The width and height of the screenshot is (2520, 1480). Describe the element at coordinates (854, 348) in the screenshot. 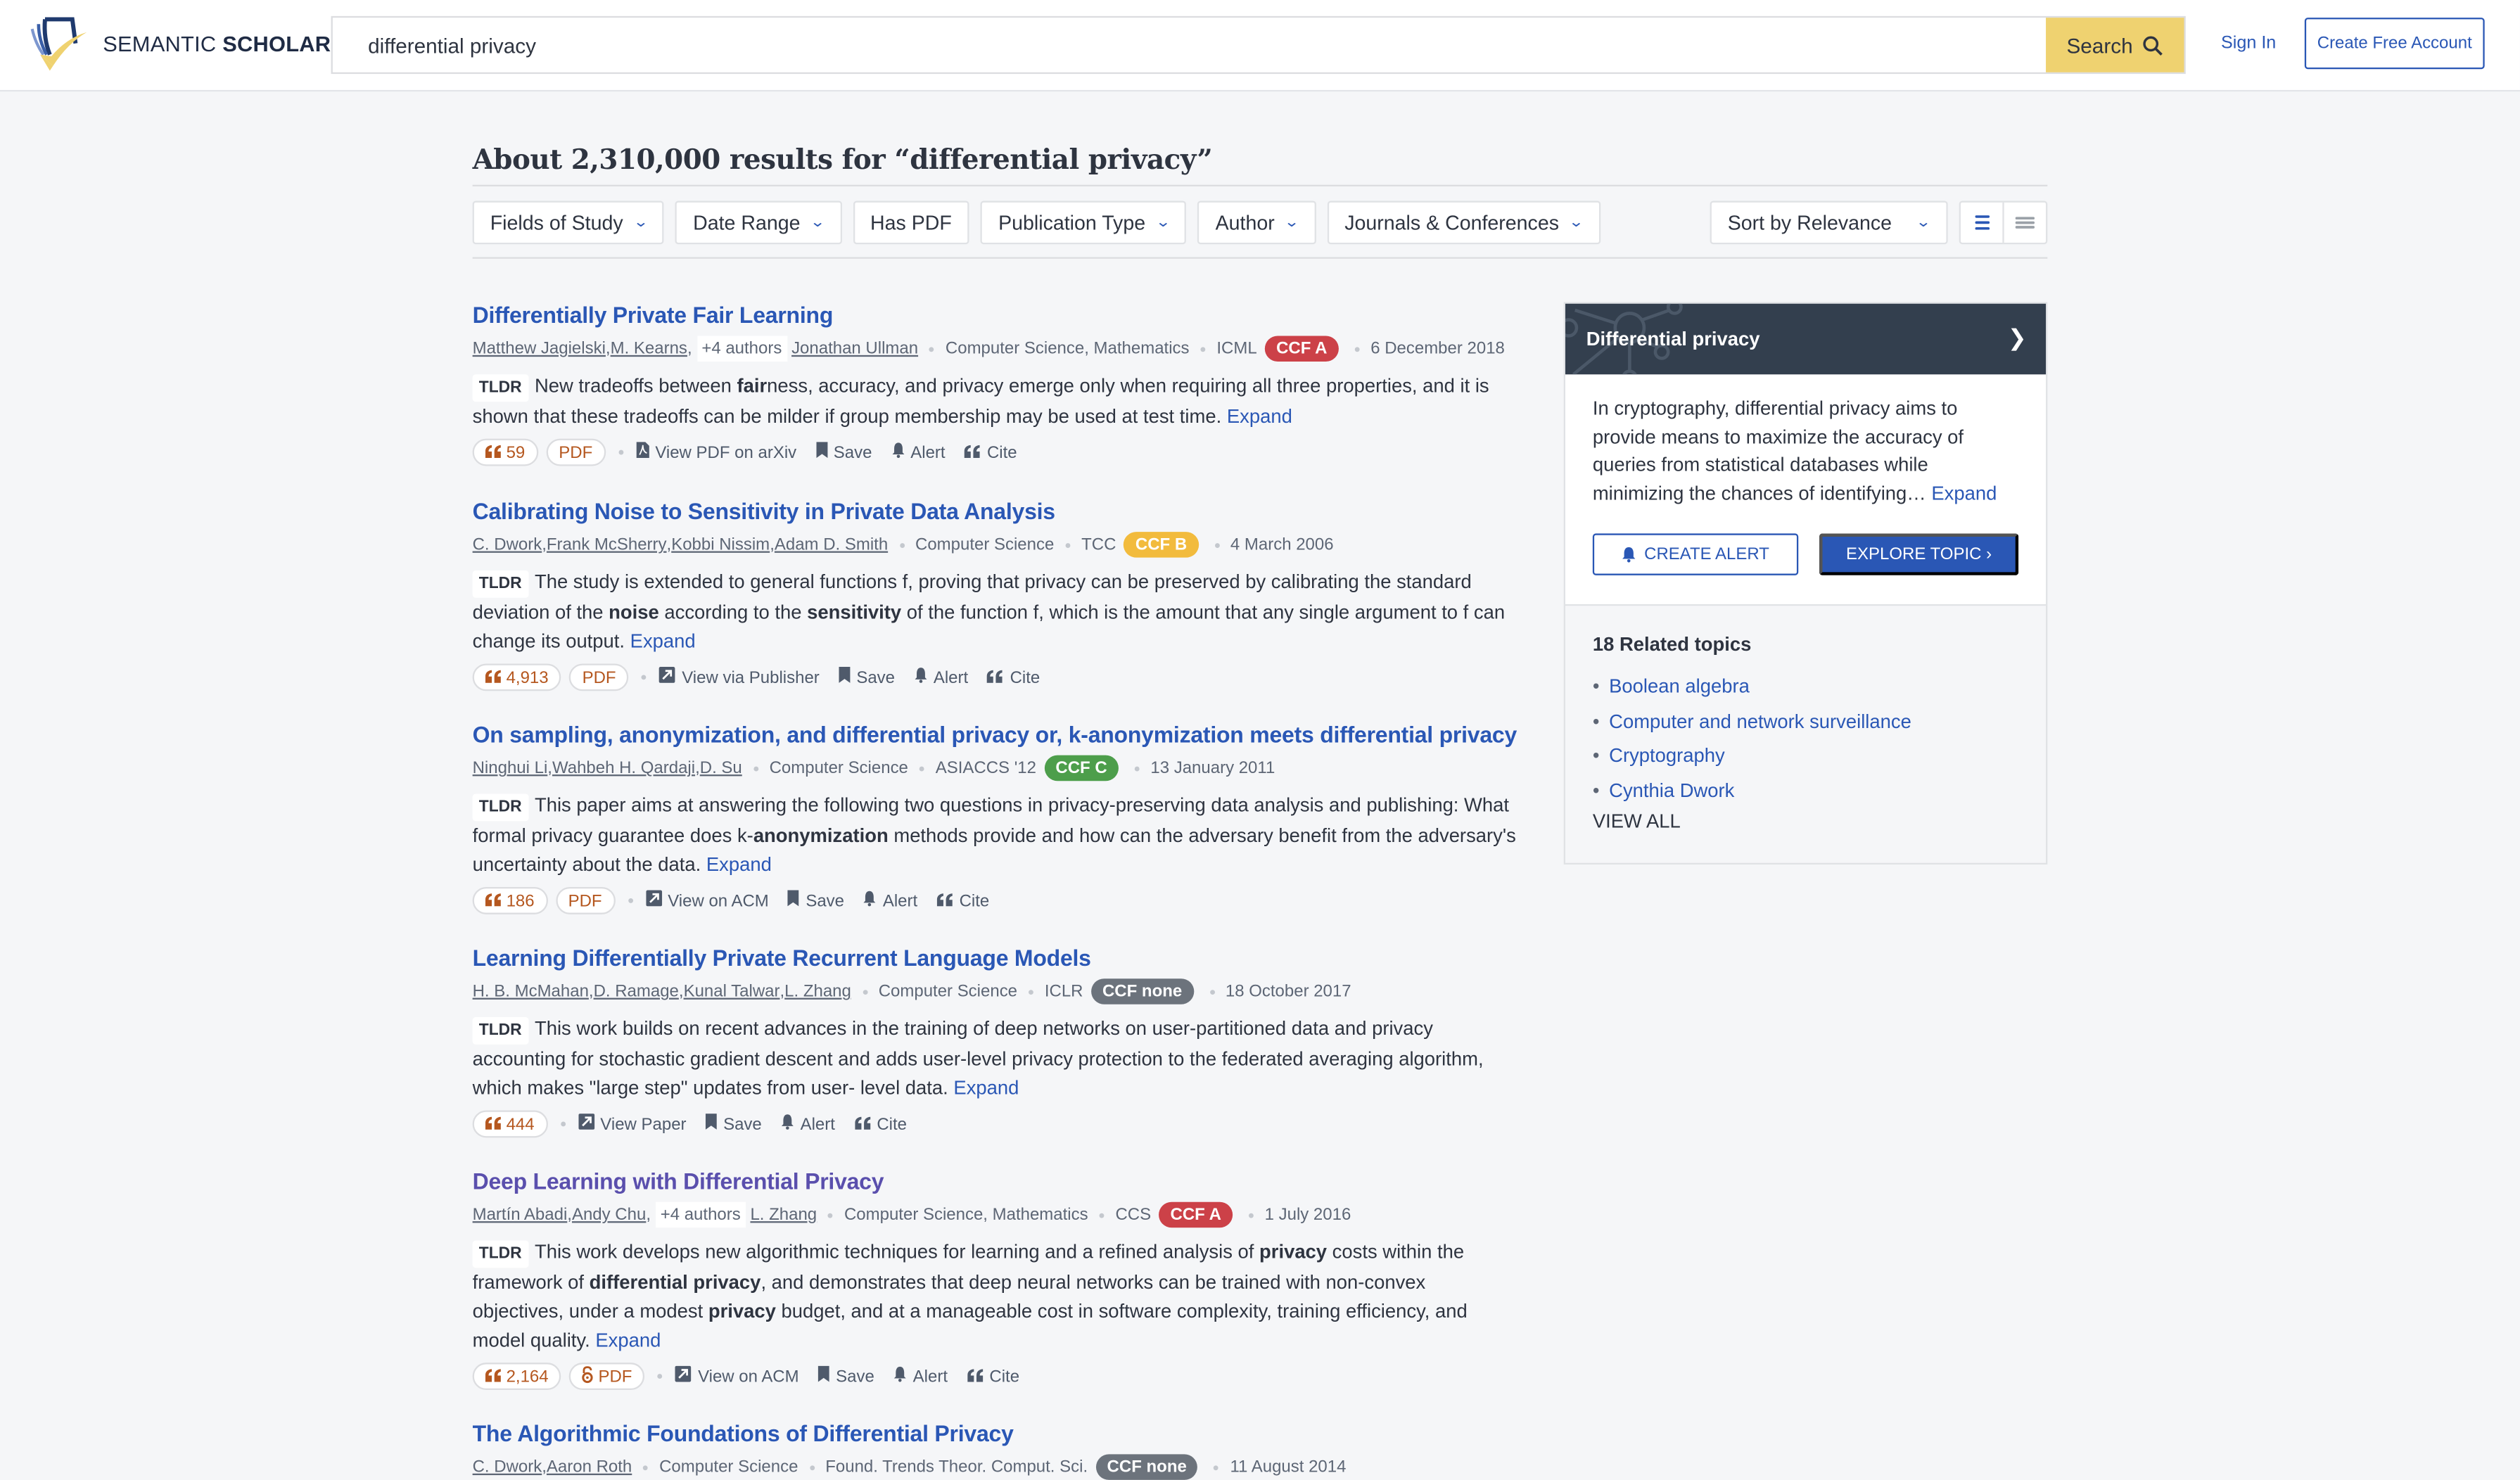

I see `author-link: Jonathan Ullman` at that location.